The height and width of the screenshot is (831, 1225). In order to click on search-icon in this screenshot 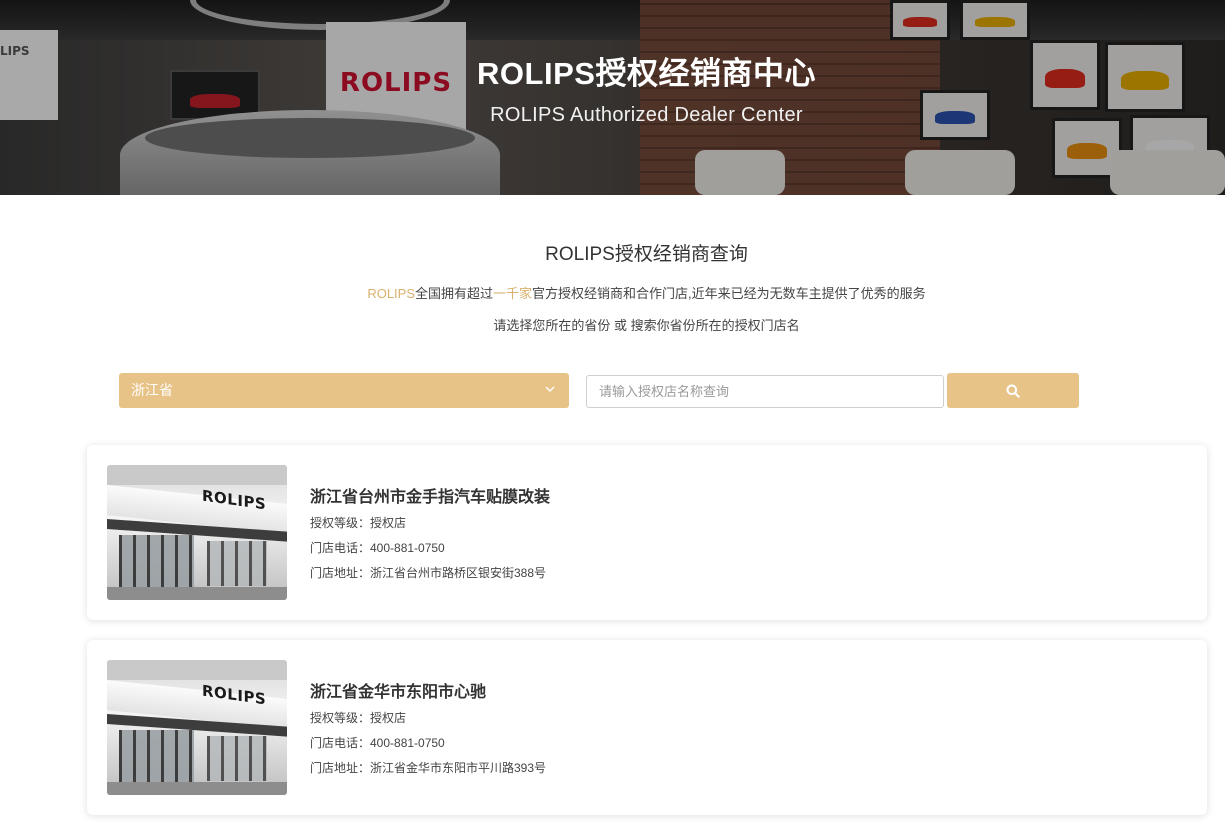, I will do `click(1013, 391)`.